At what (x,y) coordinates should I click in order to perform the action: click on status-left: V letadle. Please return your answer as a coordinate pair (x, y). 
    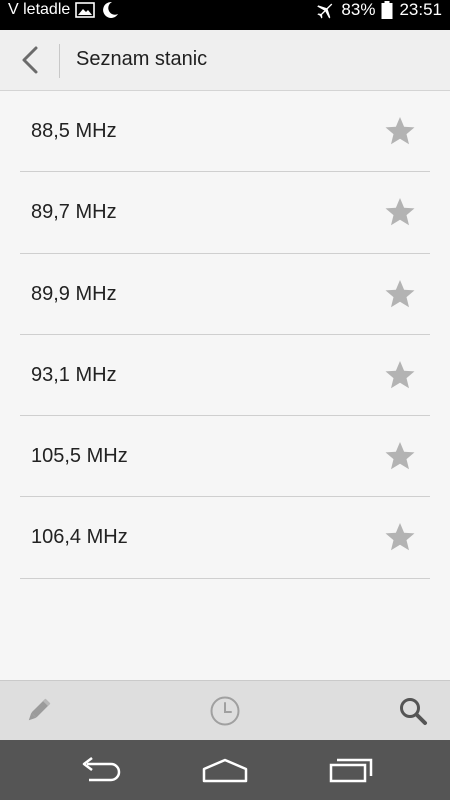
    Looking at the image, I should click on (64, 10).